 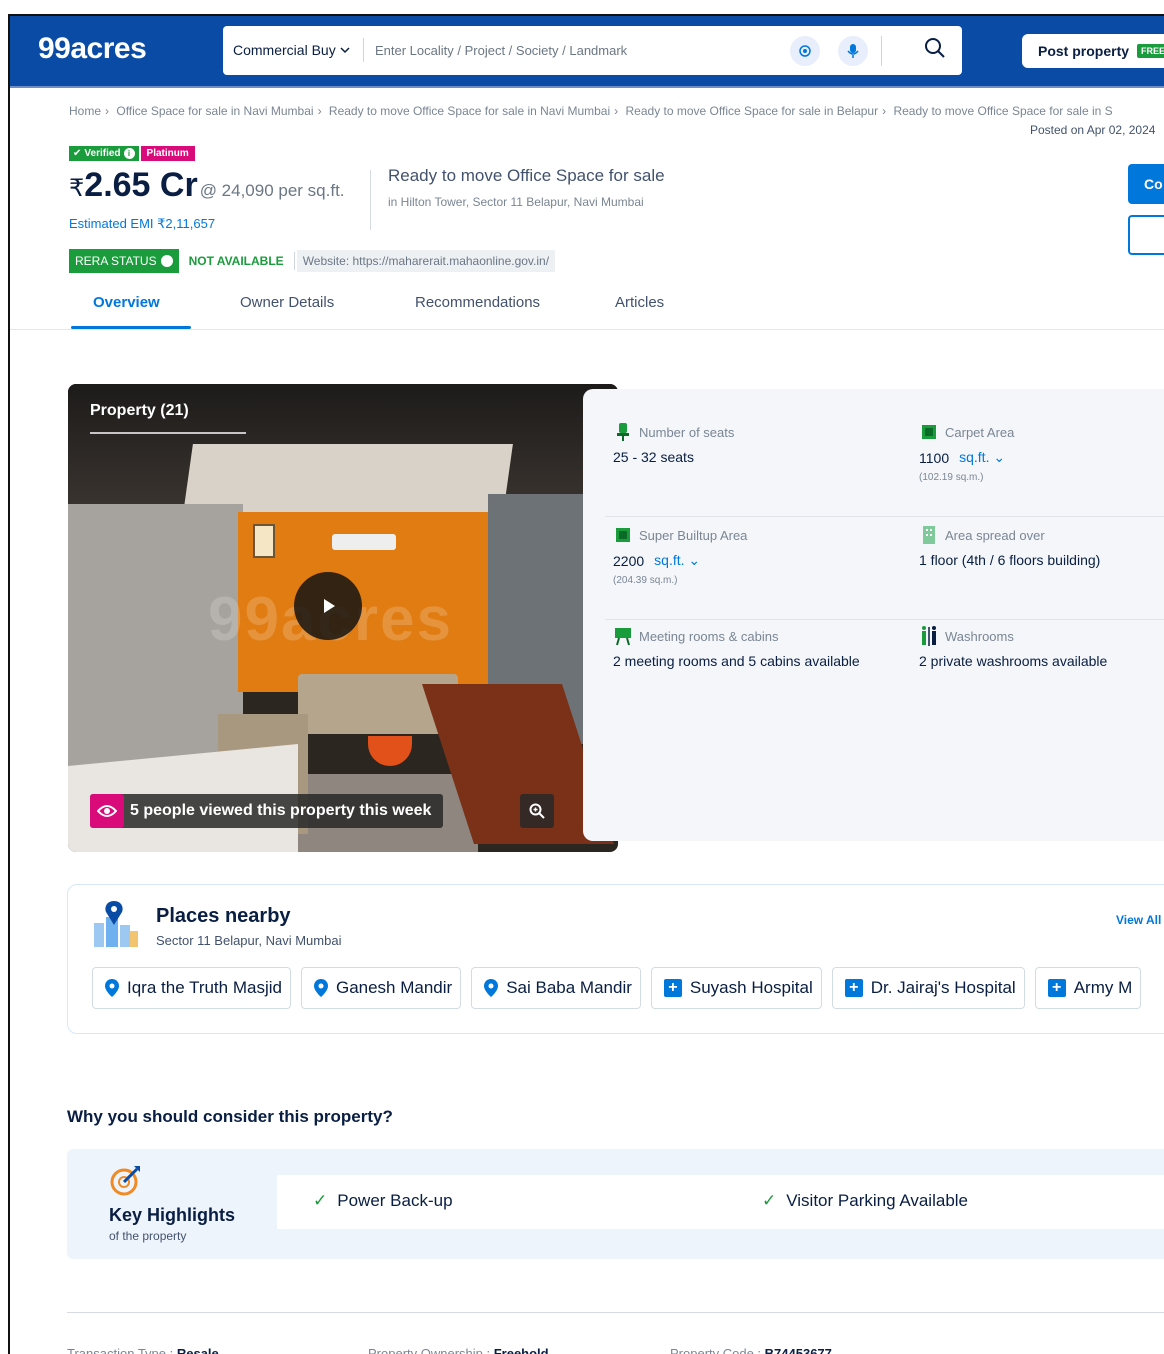 I want to click on seats-value: 25 - 32 seats, so click(x=653, y=457).